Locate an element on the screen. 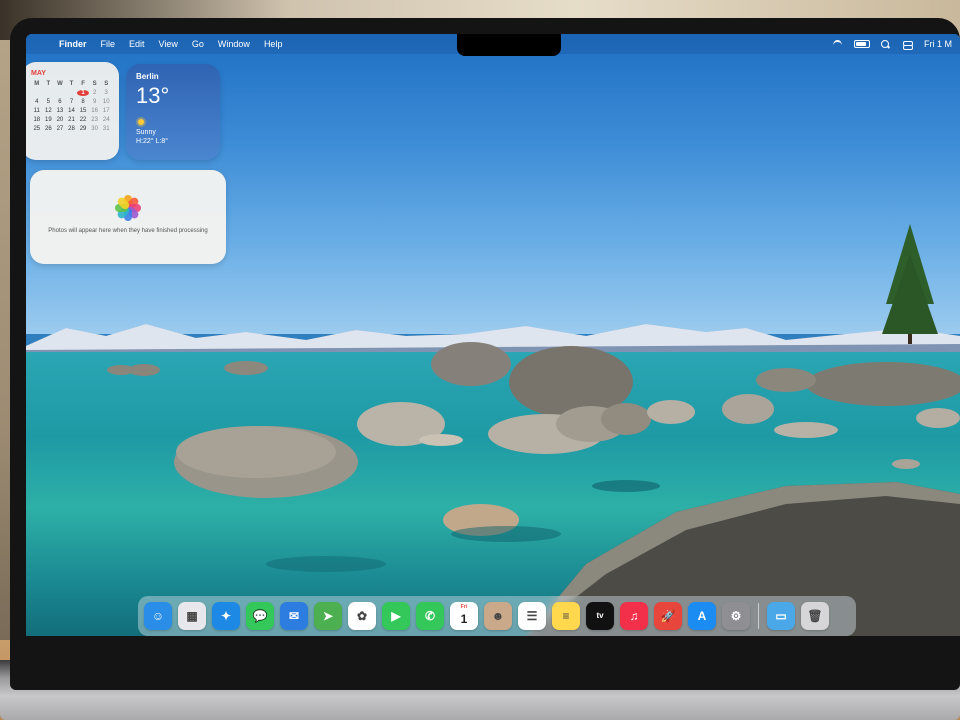 Image resolution: width=960 pixels, height=720 pixels. finder-icon: ☺ is located at coordinates (158, 616).